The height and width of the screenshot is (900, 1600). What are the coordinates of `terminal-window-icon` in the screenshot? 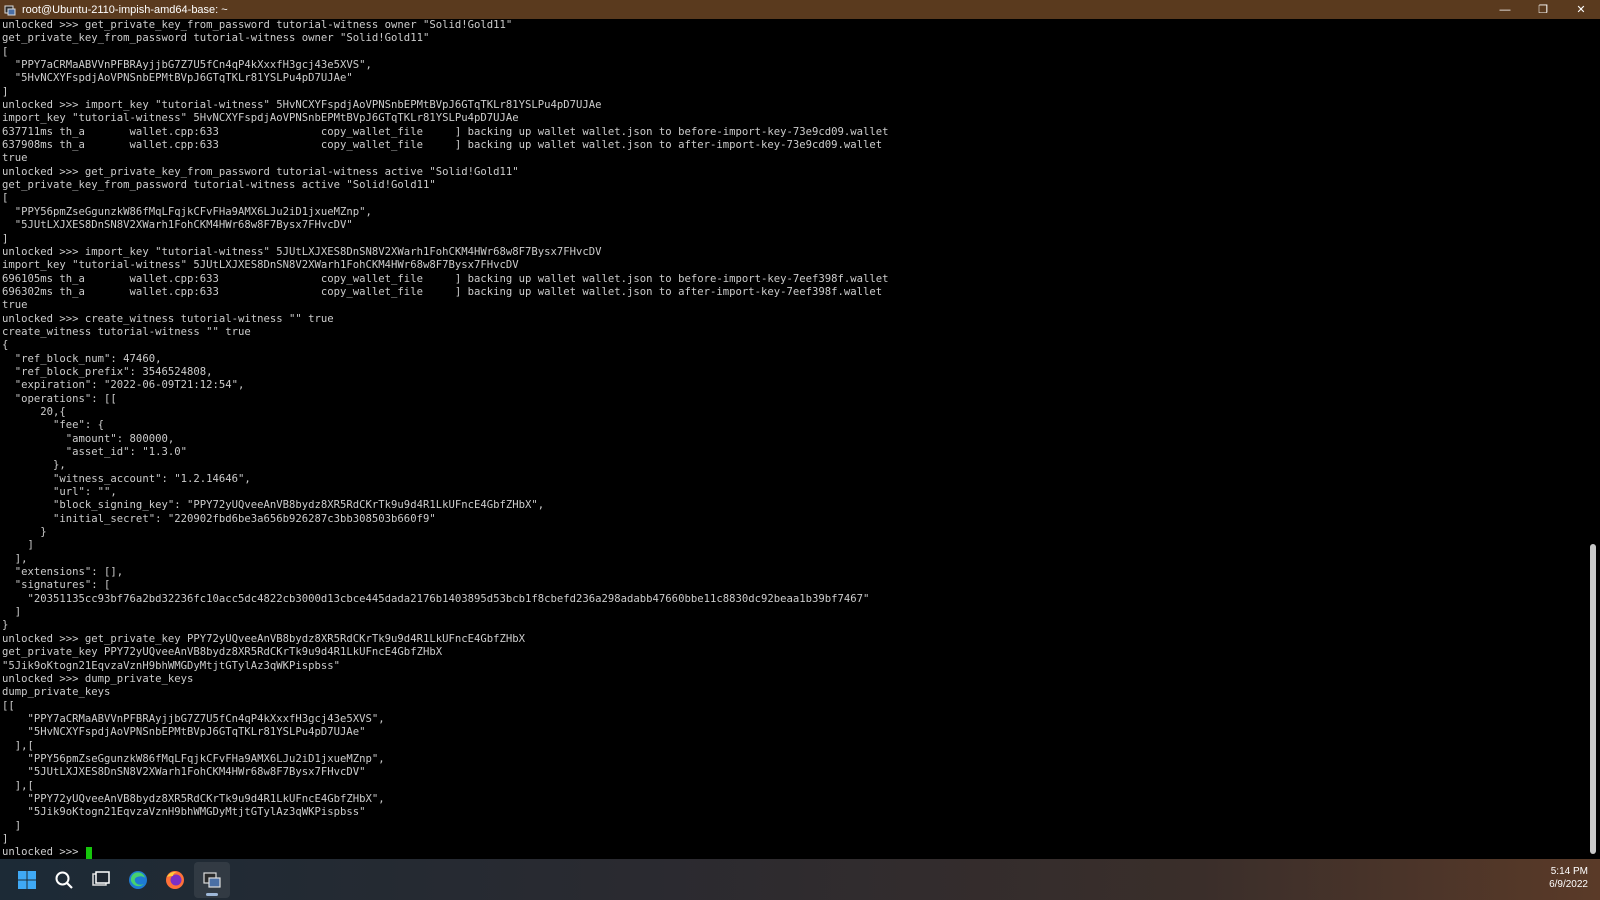 It's located at (10, 10).